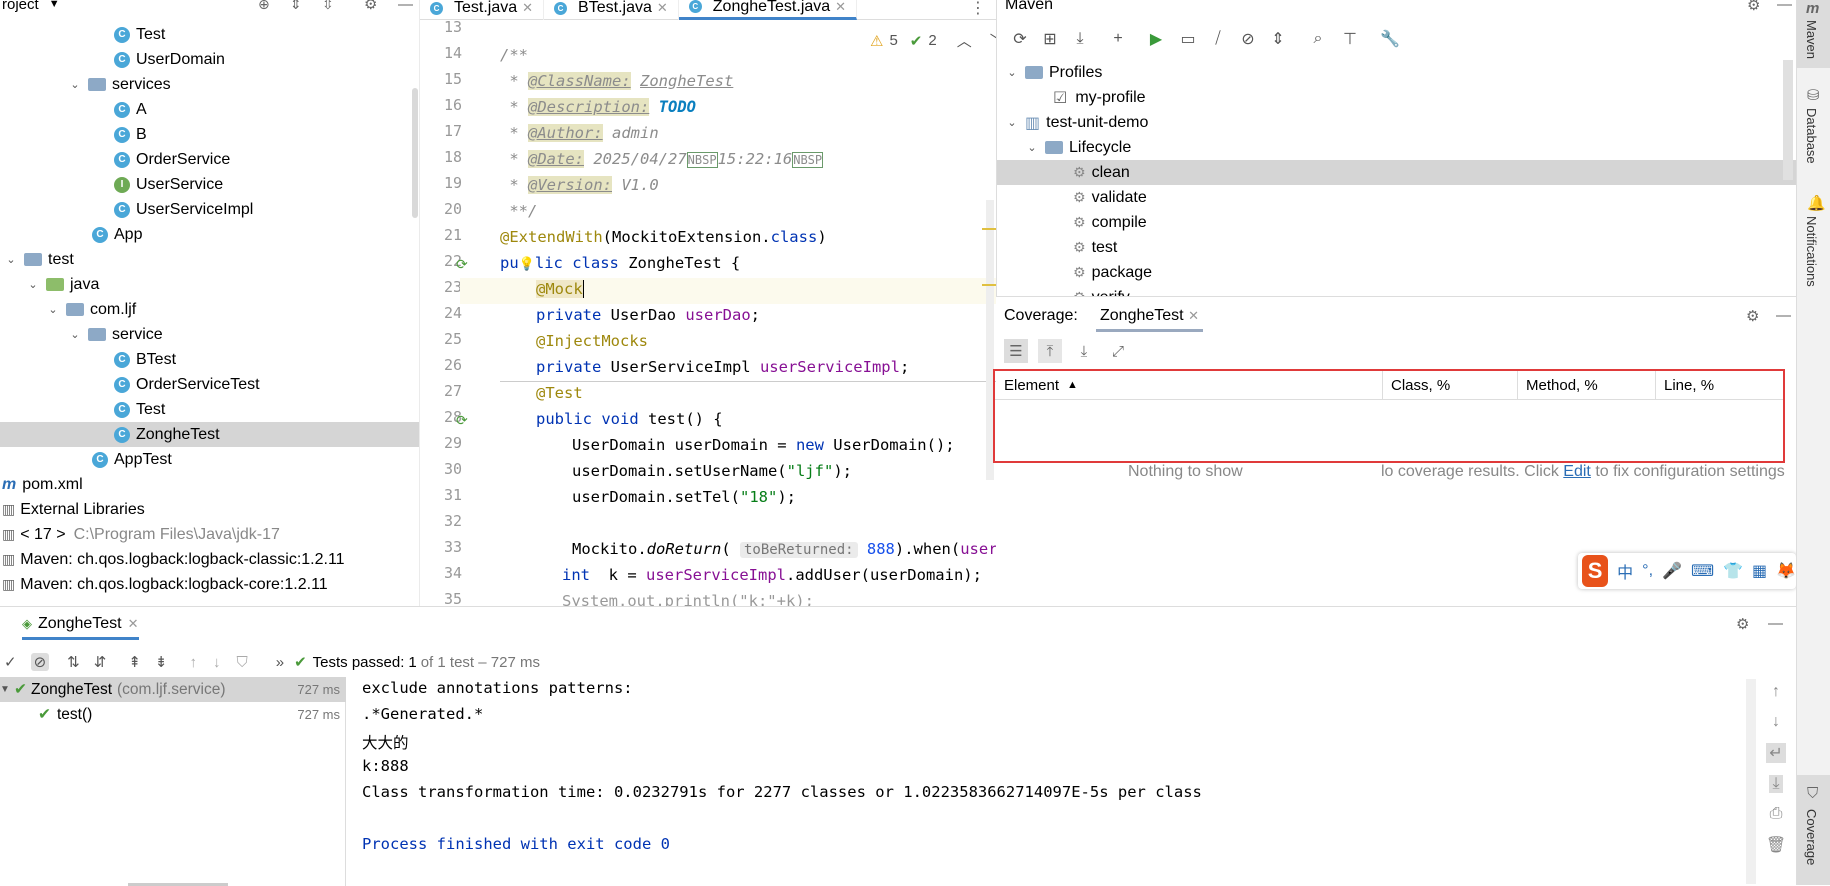  What do you see at coordinates (209, 159) in the screenshot?
I see `tree-item: C OrderService` at bounding box center [209, 159].